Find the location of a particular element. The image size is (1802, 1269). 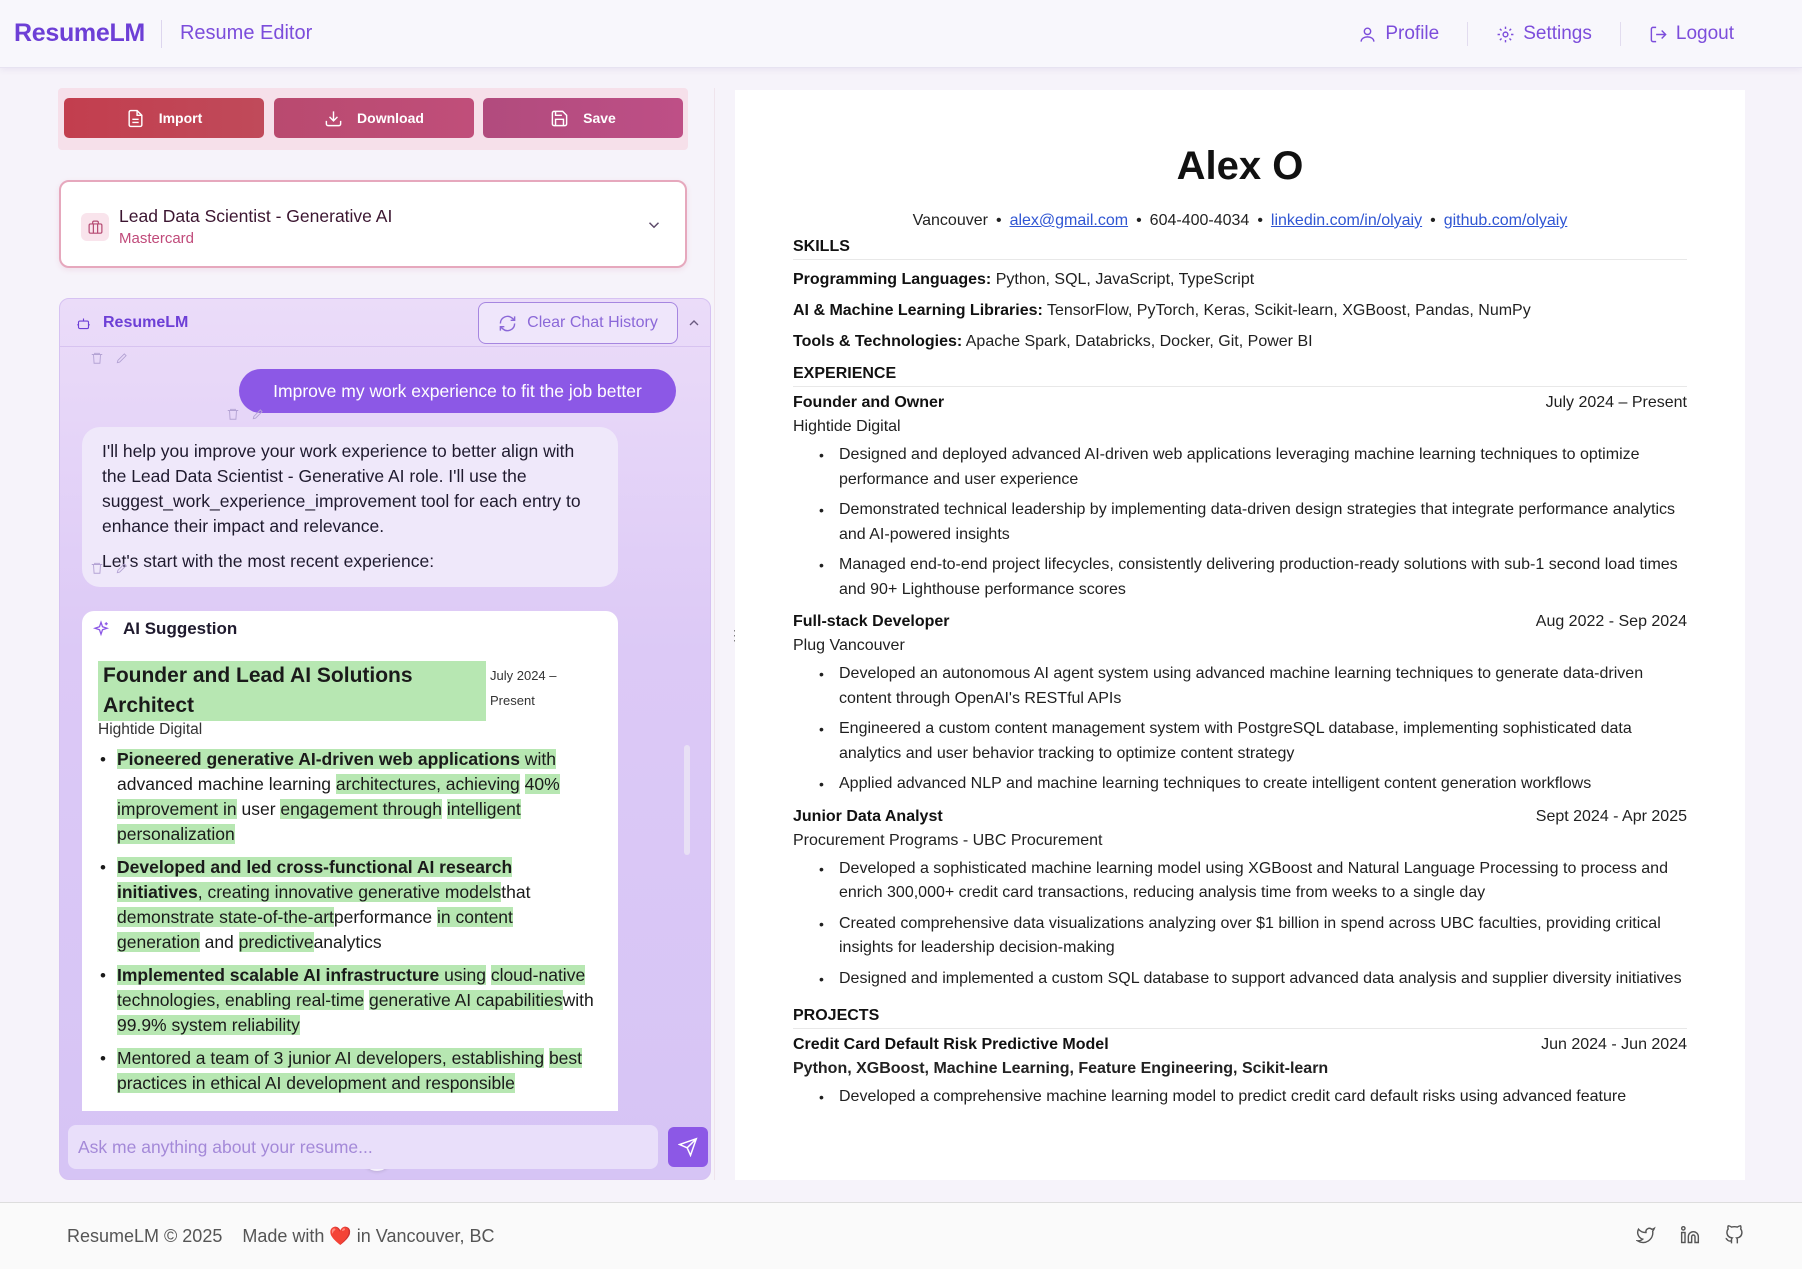

page-title: Resume Editor is located at coordinates (246, 33).